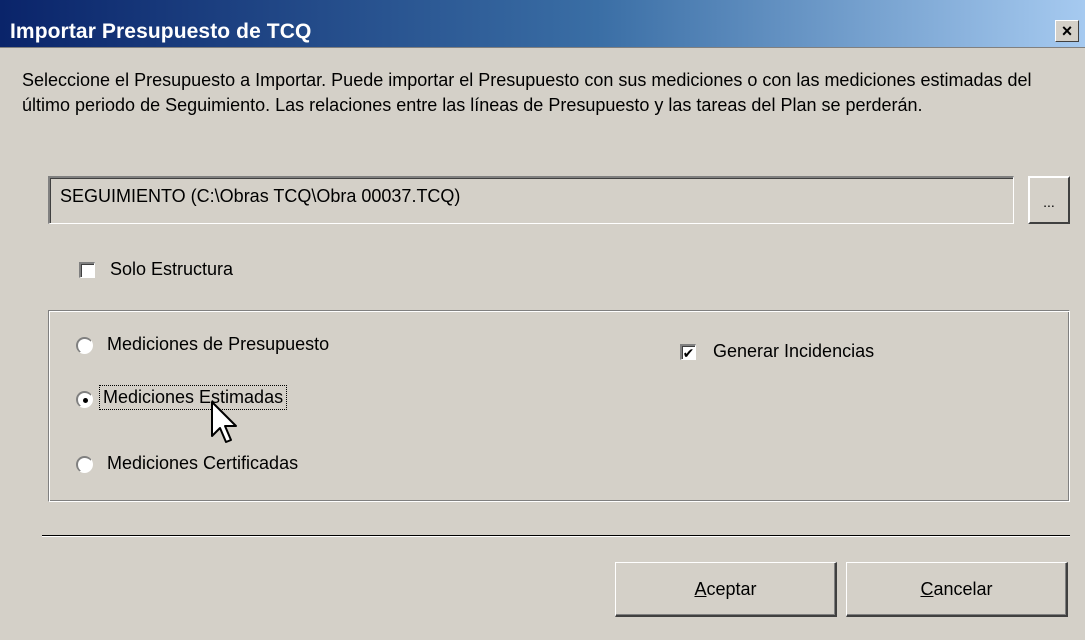 Image resolution: width=1085 pixels, height=640 pixels. What do you see at coordinates (700, 588) in the screenshot?
I see `accept-mnemonic: A` at bounding box center [700, 588].